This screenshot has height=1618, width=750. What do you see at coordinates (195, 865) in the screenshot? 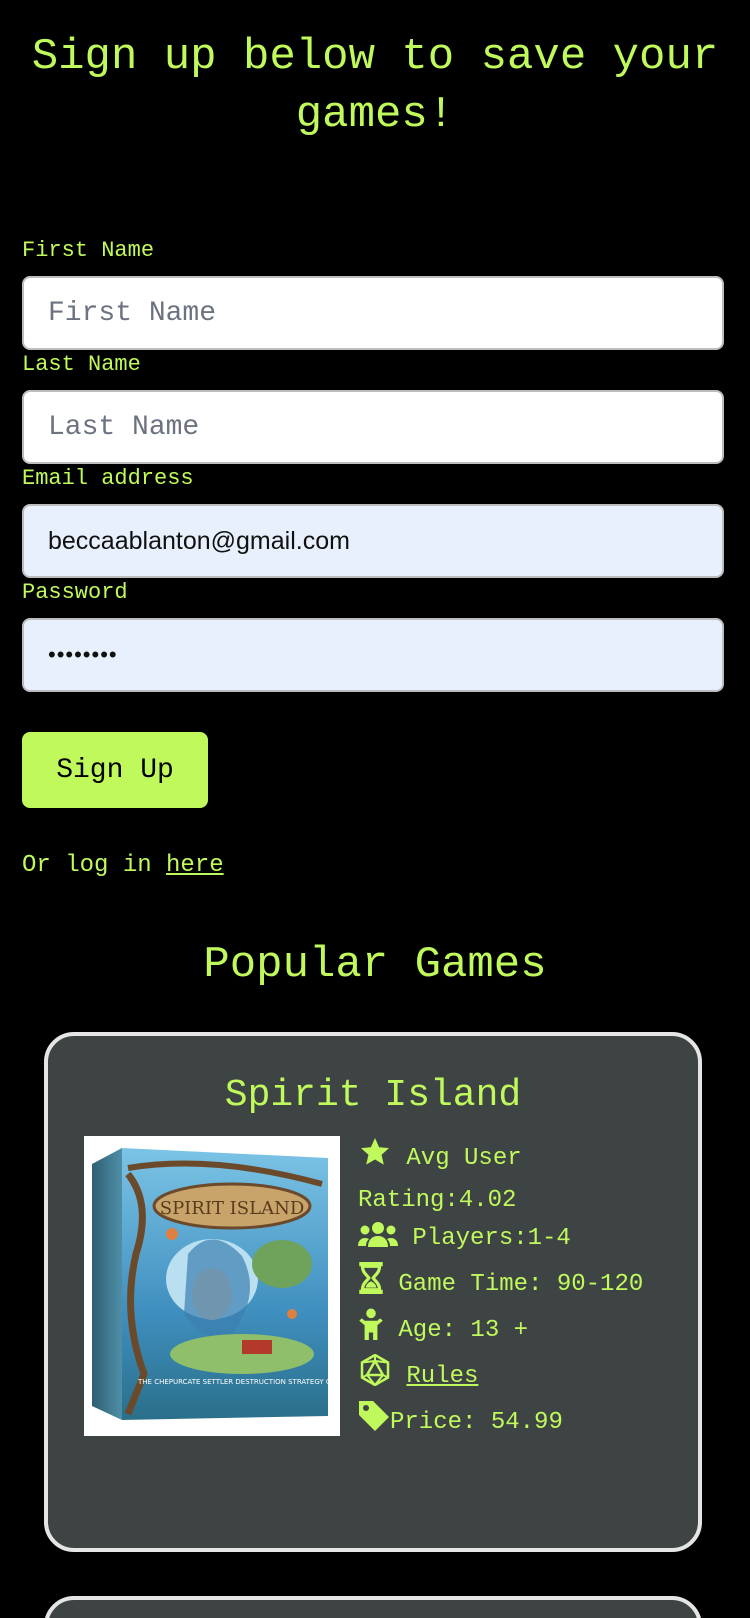
I see `login-link: here` at bounding box center [195, 865].